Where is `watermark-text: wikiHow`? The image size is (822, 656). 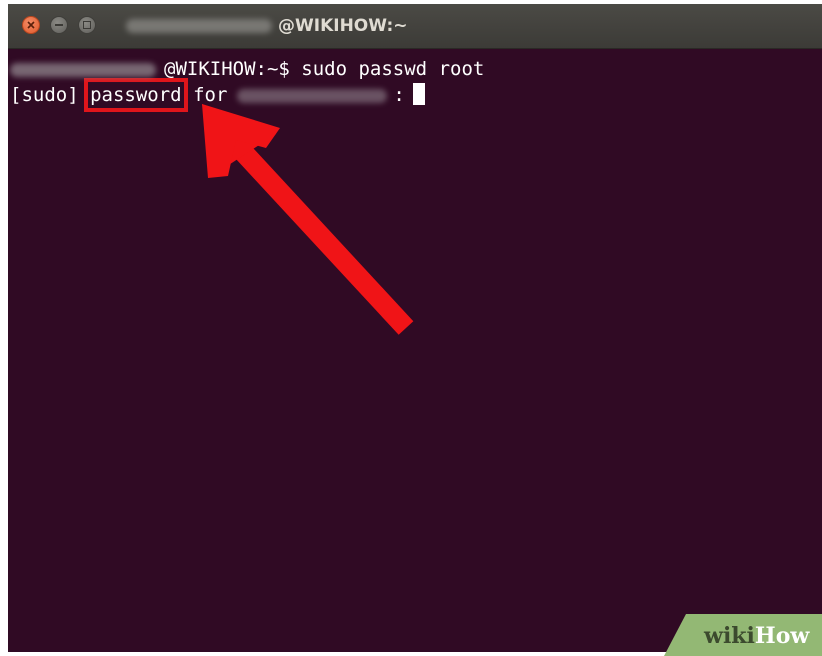
watermark-text: wikiHow is located at coordinates (756, 636).